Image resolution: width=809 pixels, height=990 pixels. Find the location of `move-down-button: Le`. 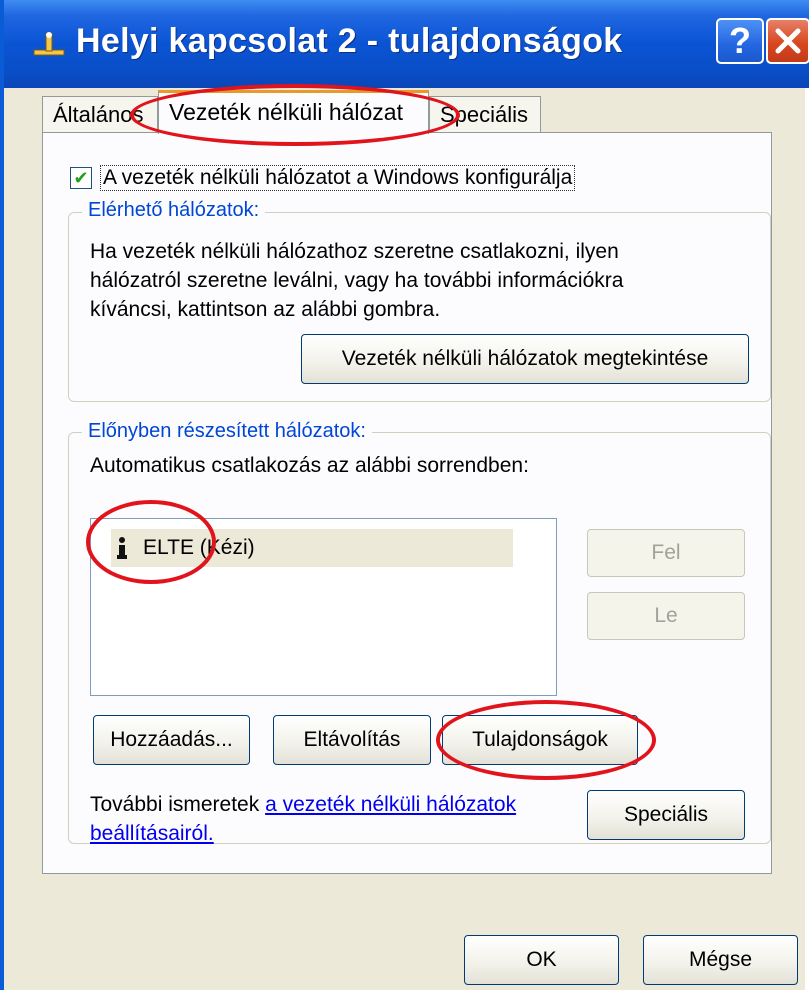

move-down-button: Le is located at coordinates (666, 616).